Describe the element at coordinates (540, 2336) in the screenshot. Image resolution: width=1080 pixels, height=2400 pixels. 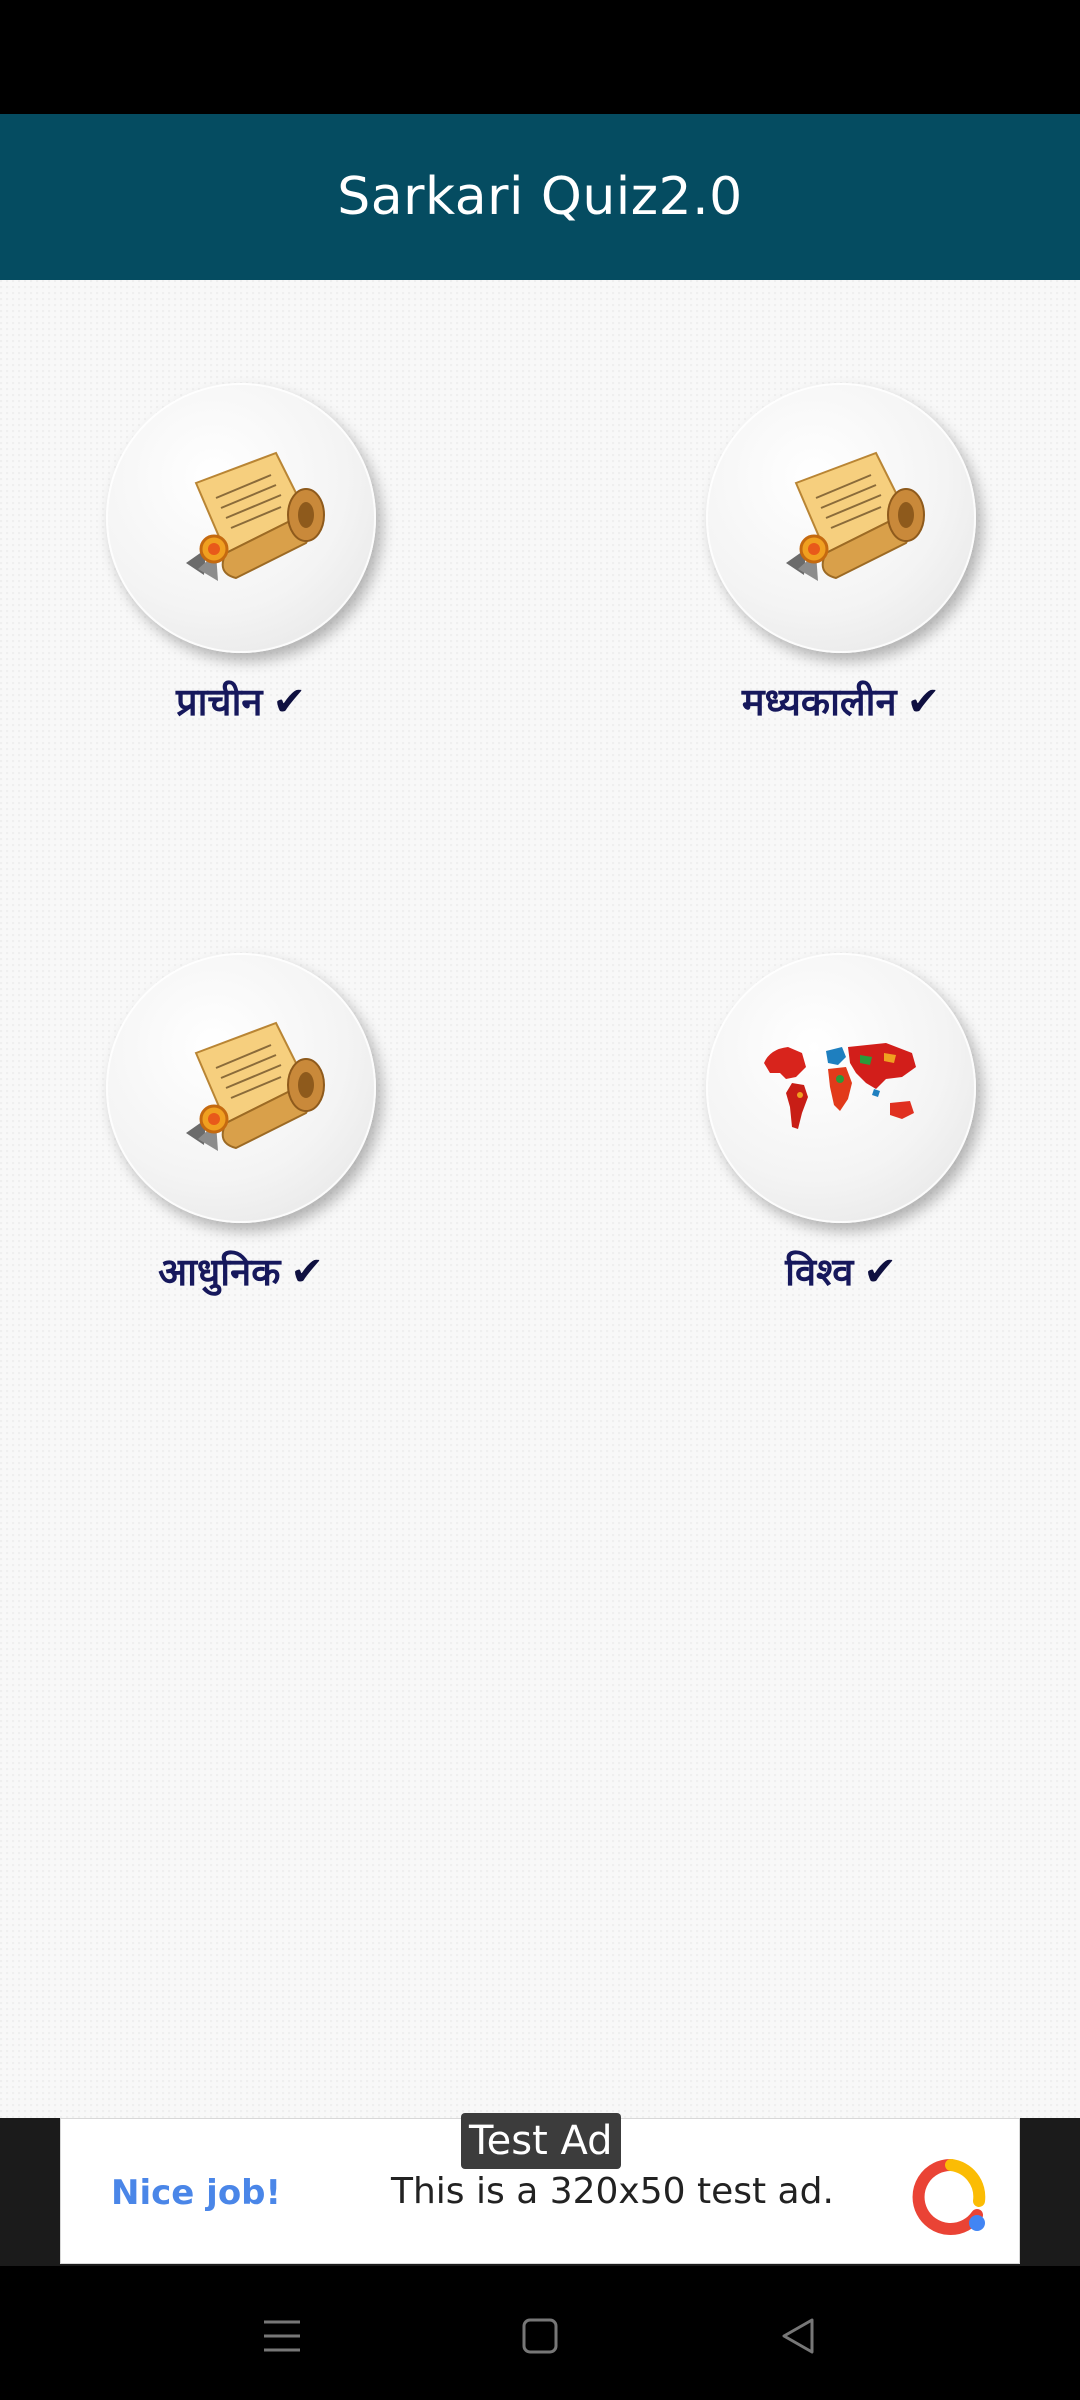
I see `home-icon` at that location.